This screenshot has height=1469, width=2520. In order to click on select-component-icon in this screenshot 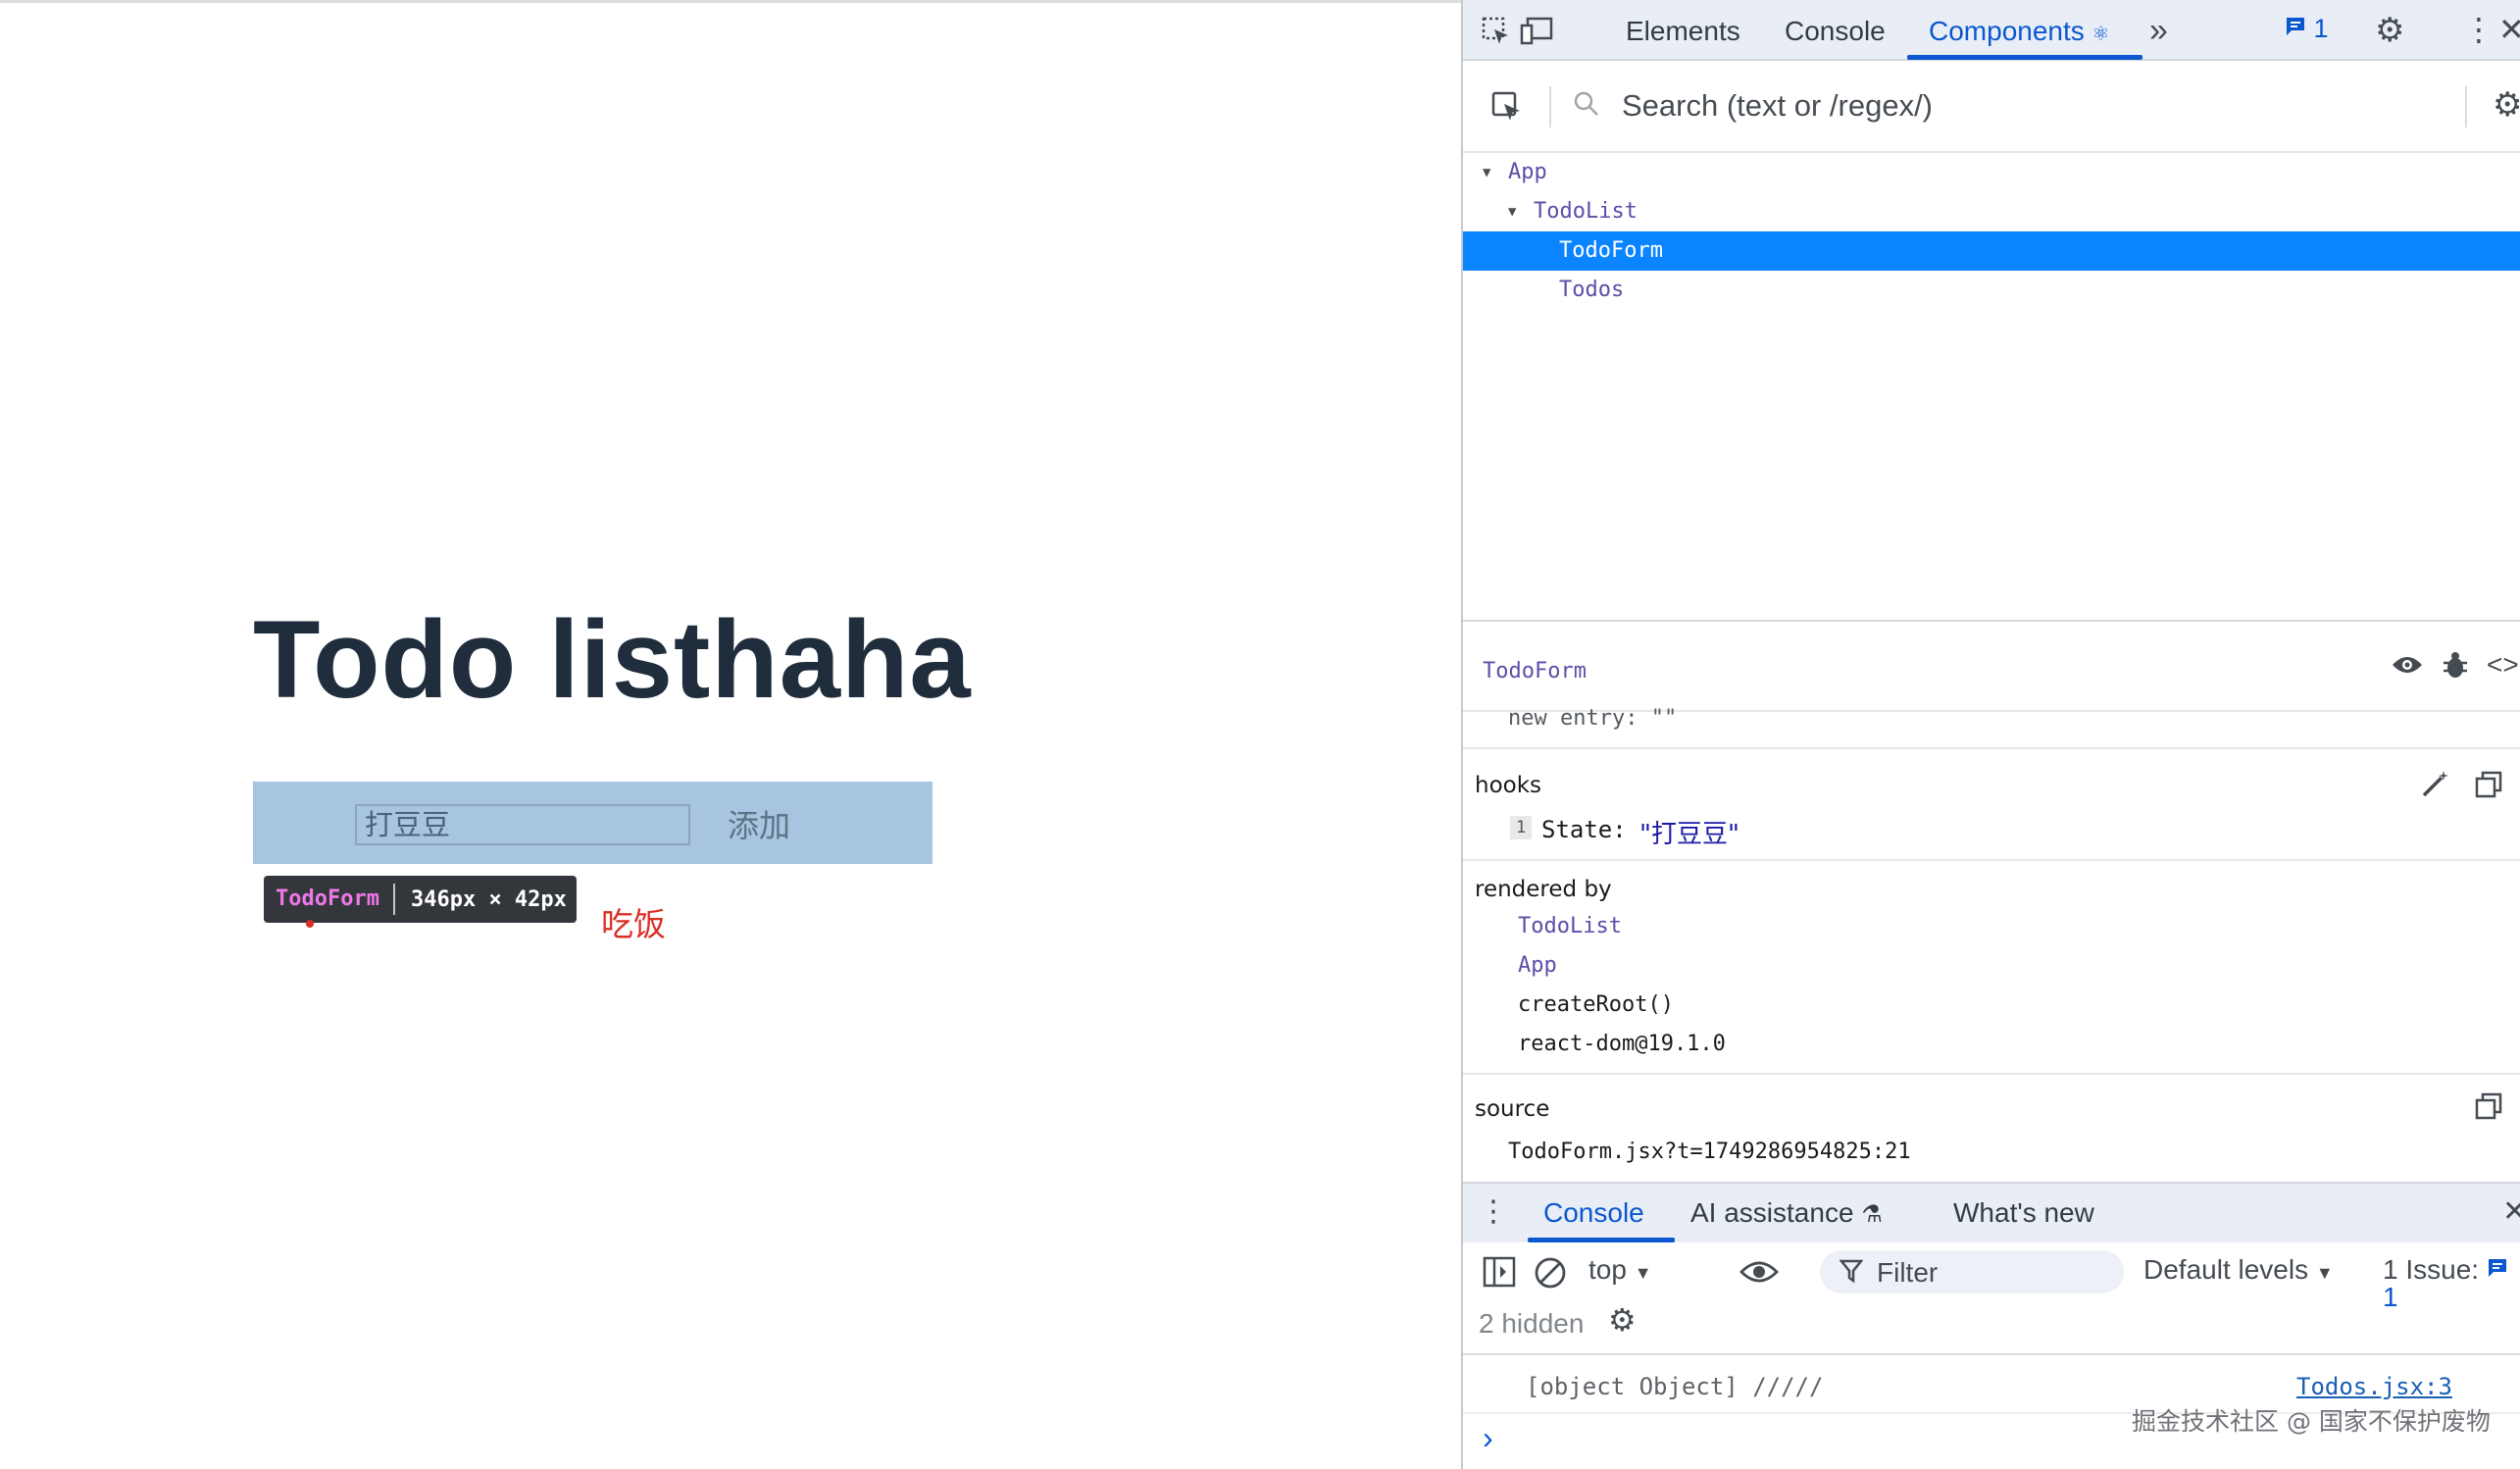, I will do `click(1507, 109)`.